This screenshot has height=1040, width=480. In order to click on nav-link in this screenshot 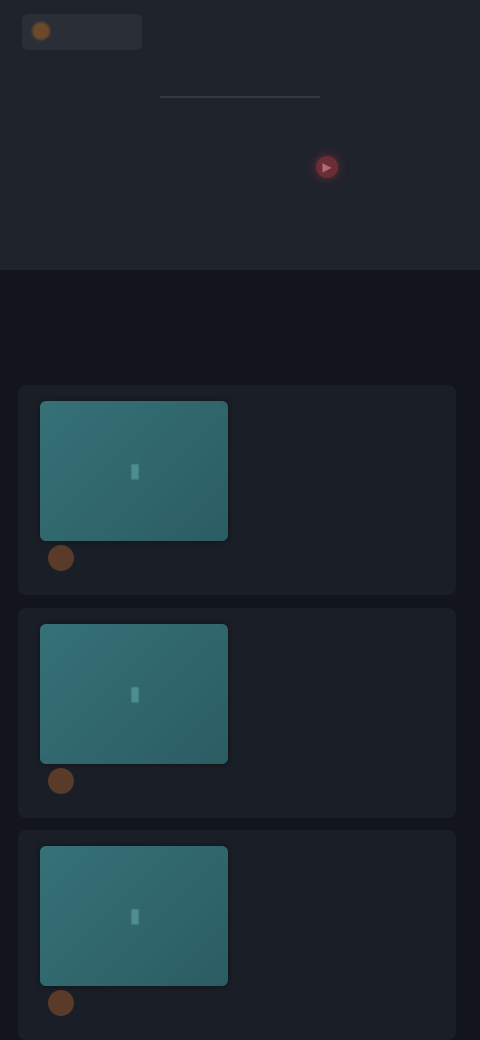, I will do `click(77, 83)`.